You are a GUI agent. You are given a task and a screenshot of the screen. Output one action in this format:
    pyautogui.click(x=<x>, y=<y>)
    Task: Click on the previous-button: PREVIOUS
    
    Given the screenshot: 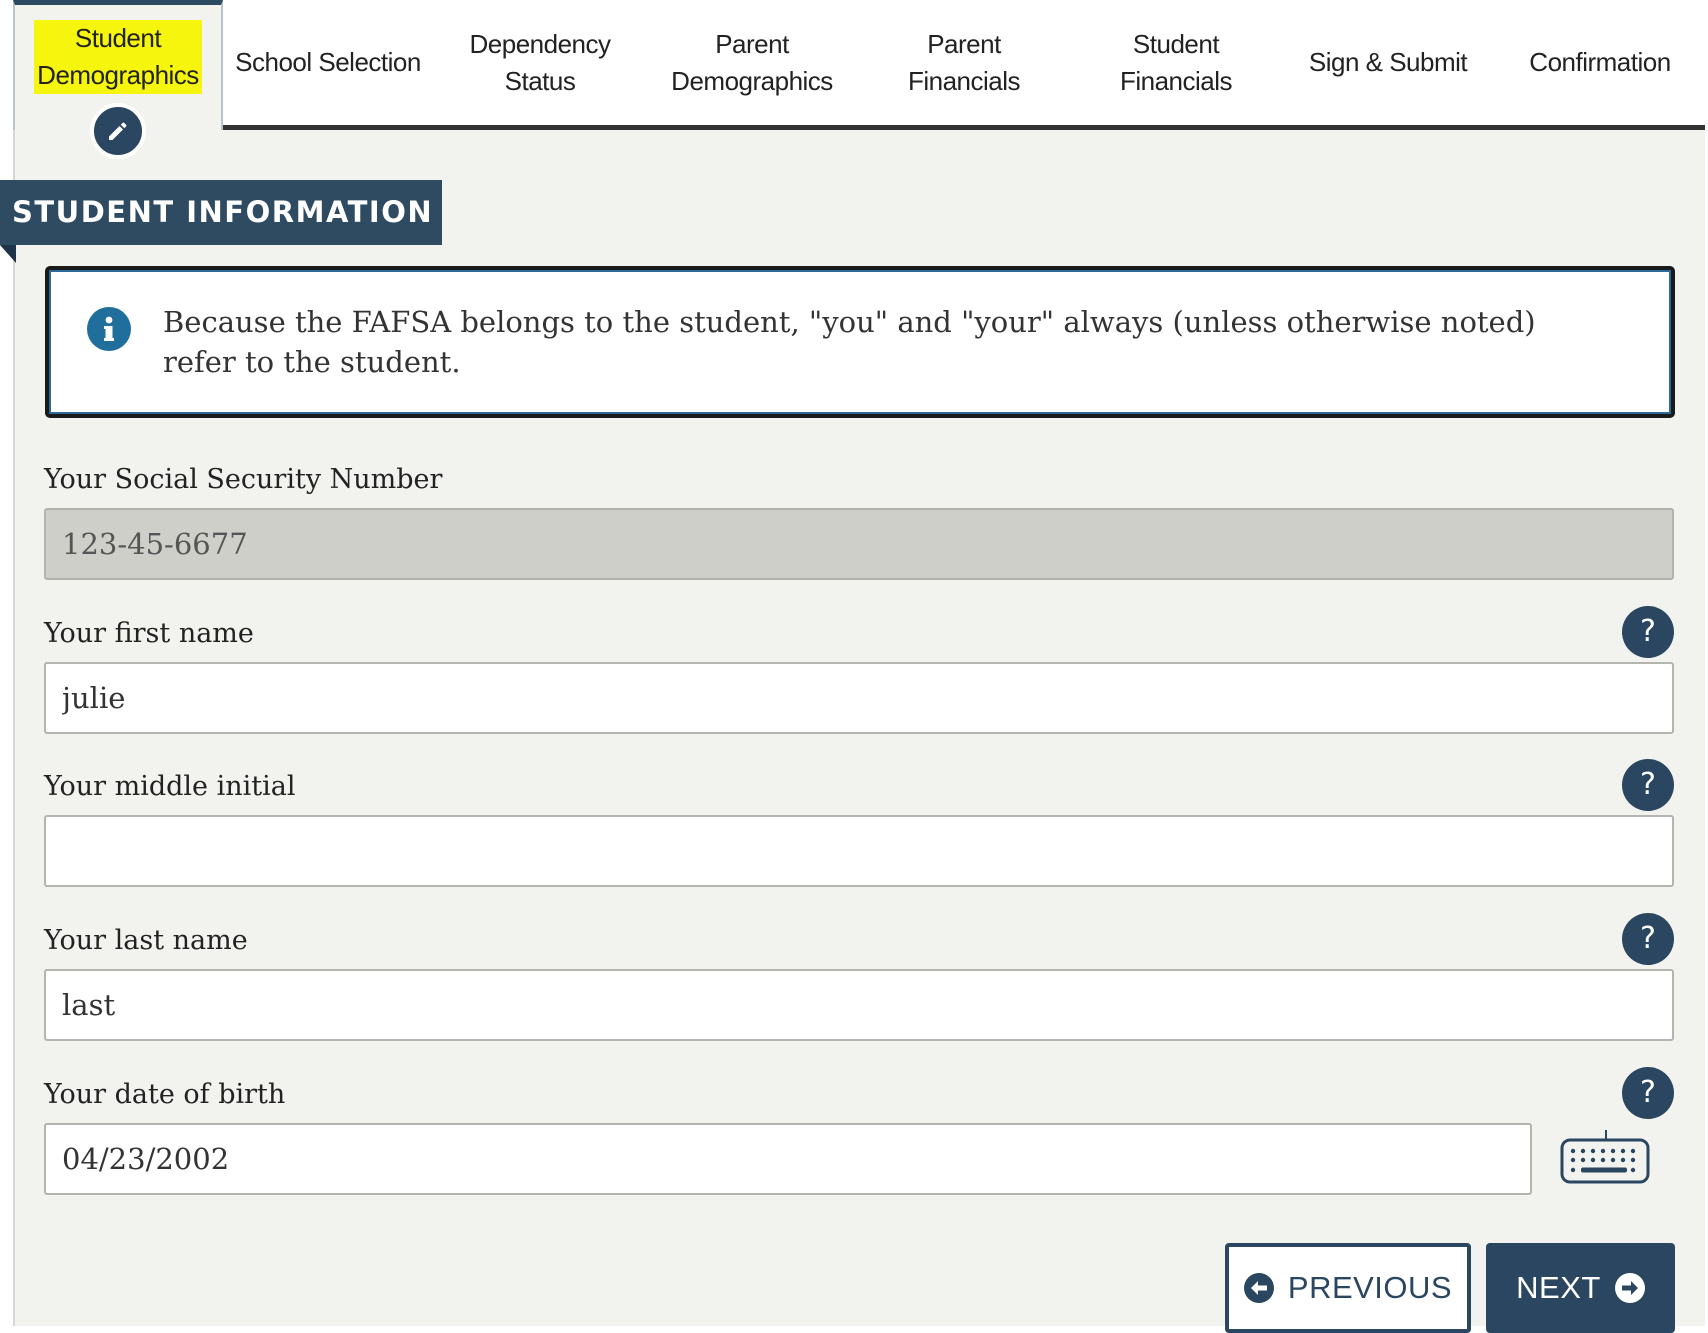 What is the action you would take?
    pyautogui.click(x=1348, y=1288)
    